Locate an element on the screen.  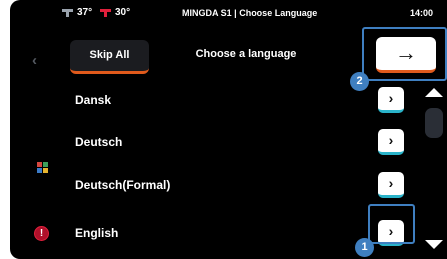
language-label: Deutsch(Formal) is located at coordinates (123, 185).